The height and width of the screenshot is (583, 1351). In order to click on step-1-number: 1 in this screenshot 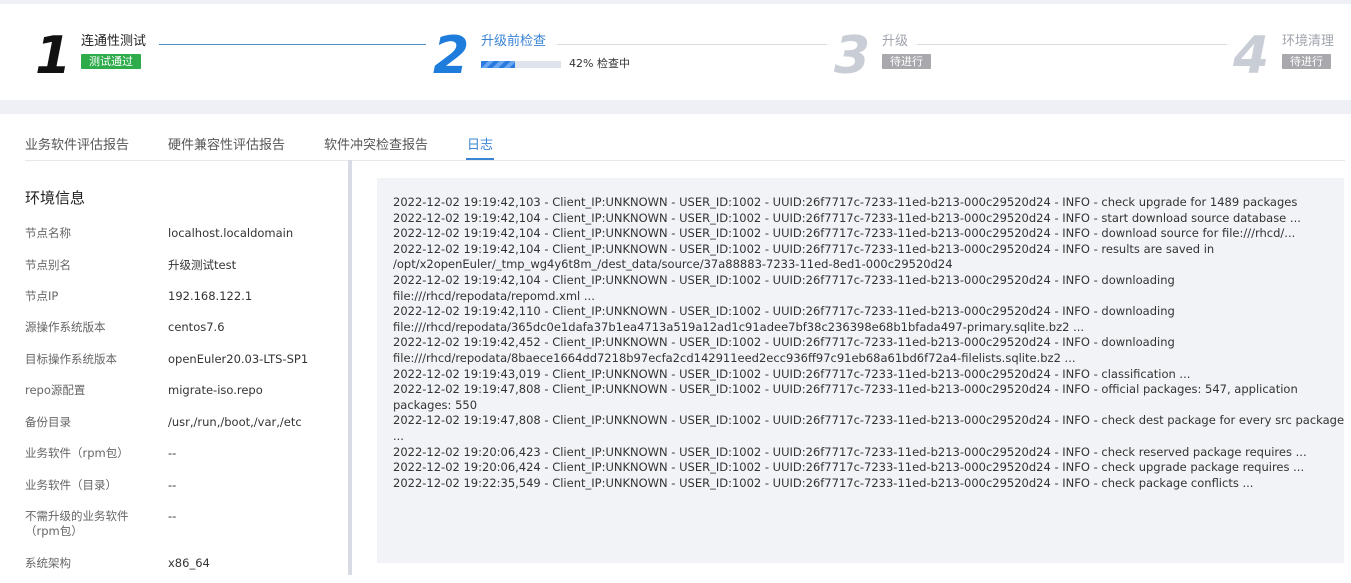, I will do `click(53, 56)`.